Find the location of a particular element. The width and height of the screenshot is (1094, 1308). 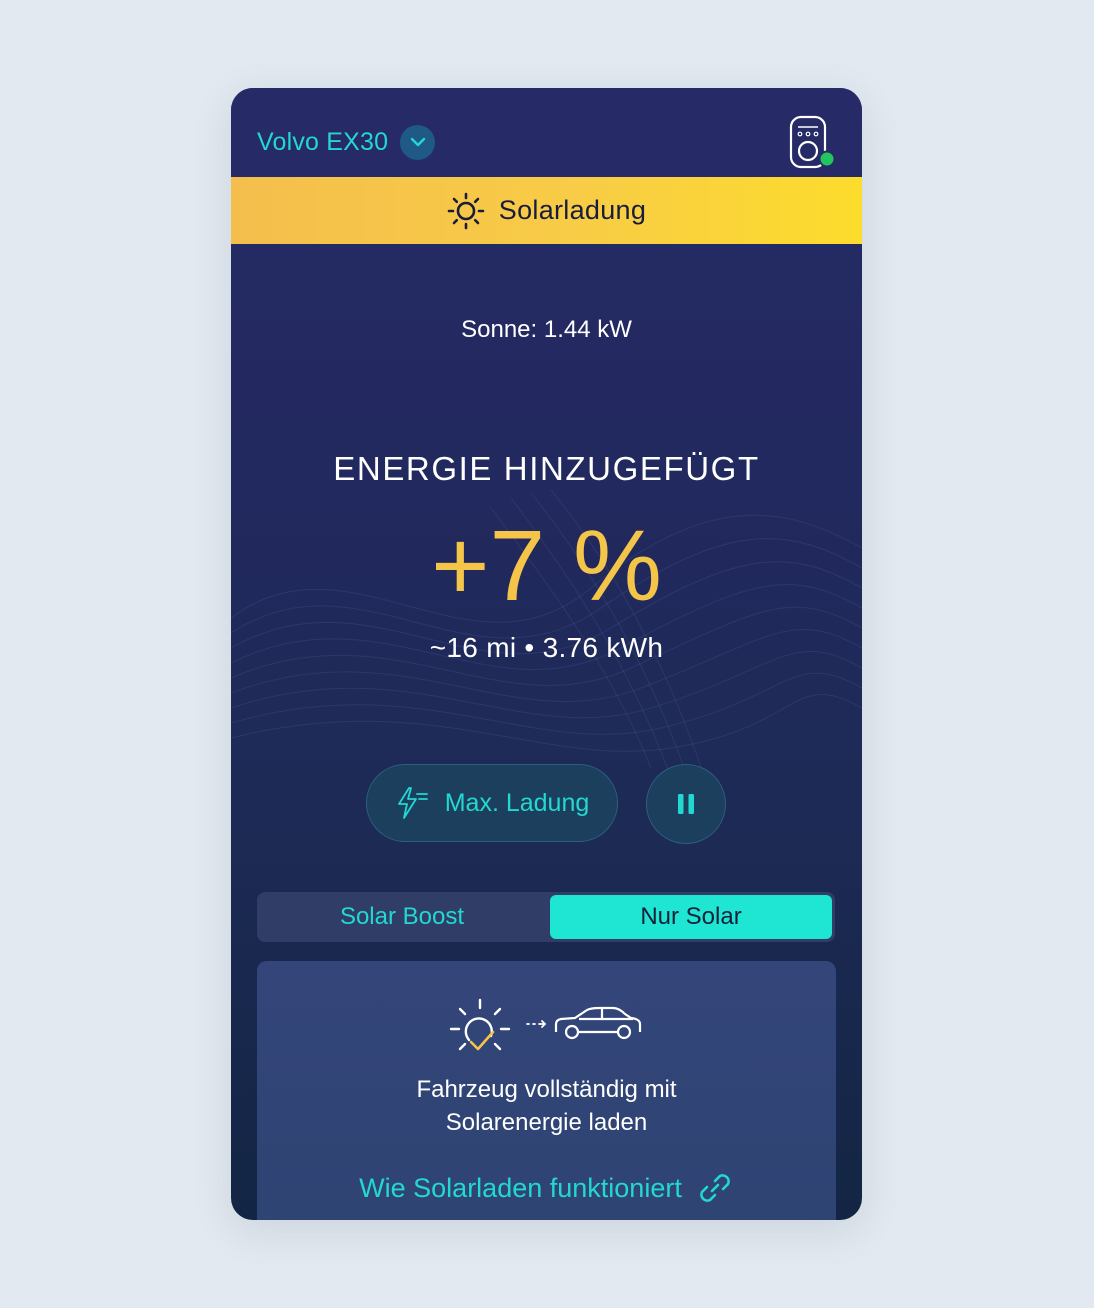

charger-status-dot is located at coordinates (827, 159).